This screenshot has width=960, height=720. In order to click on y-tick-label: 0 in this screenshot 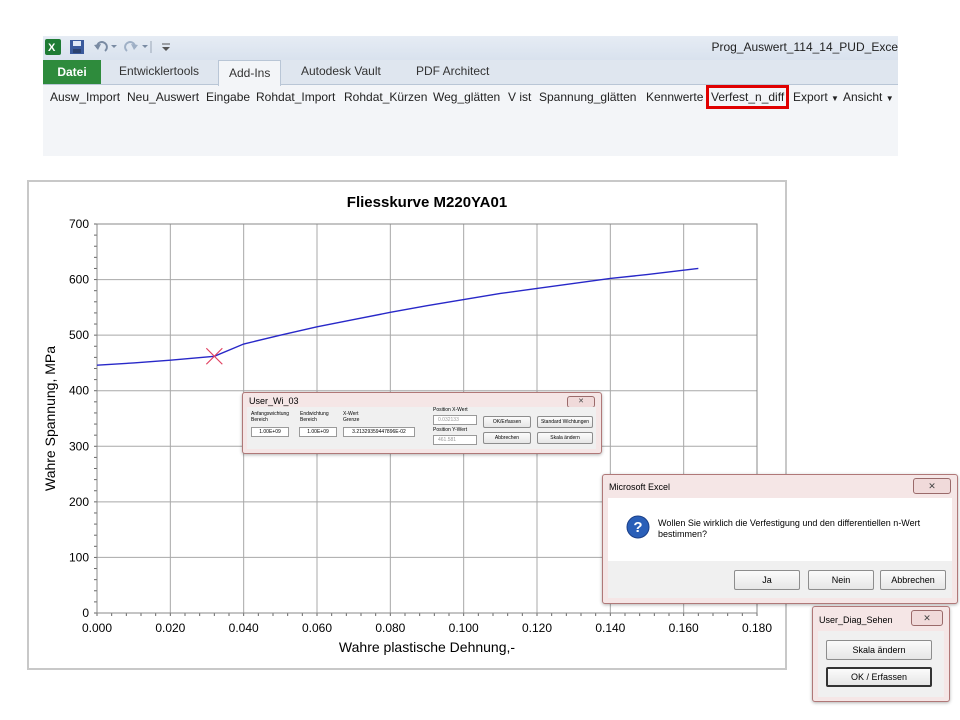, I will do `click(85, 613)`.